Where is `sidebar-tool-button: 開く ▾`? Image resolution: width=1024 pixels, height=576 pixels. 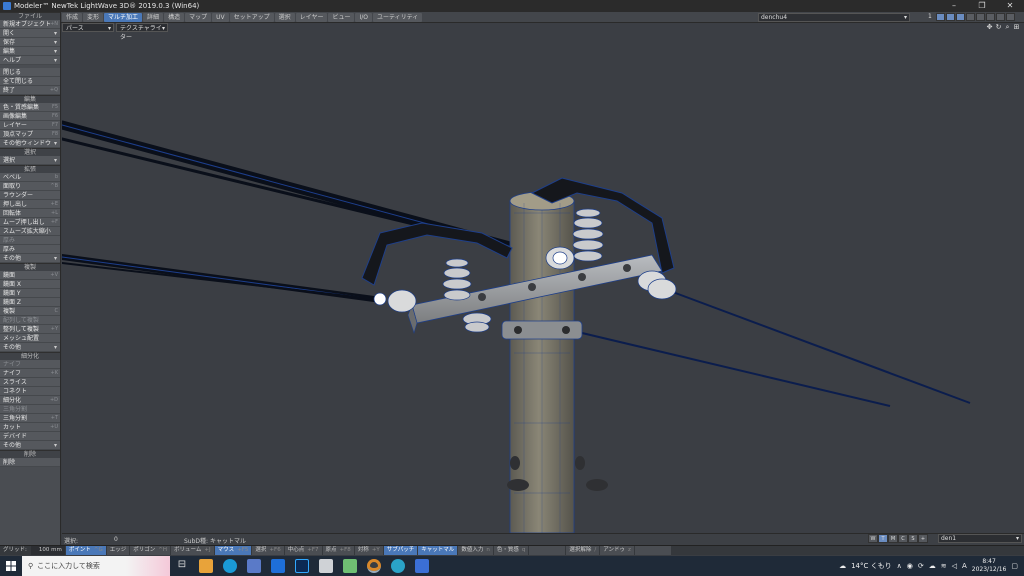
sidebar-tool-button: 開く ▾ is located at coordinates (30, 33).